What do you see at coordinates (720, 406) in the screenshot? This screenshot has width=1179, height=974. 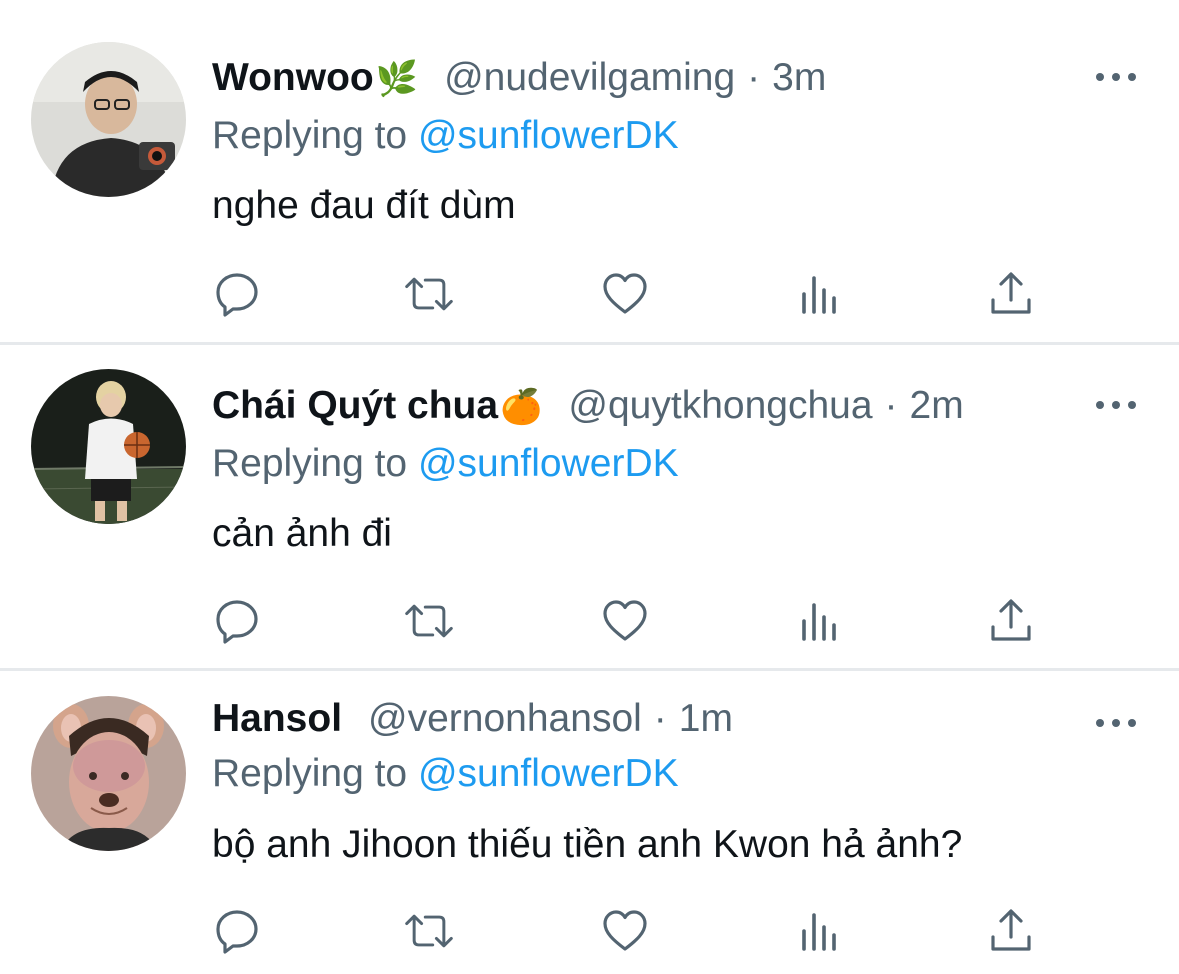 I see `user-handle: @quytkhongchua` at bounding box center [720, 406].